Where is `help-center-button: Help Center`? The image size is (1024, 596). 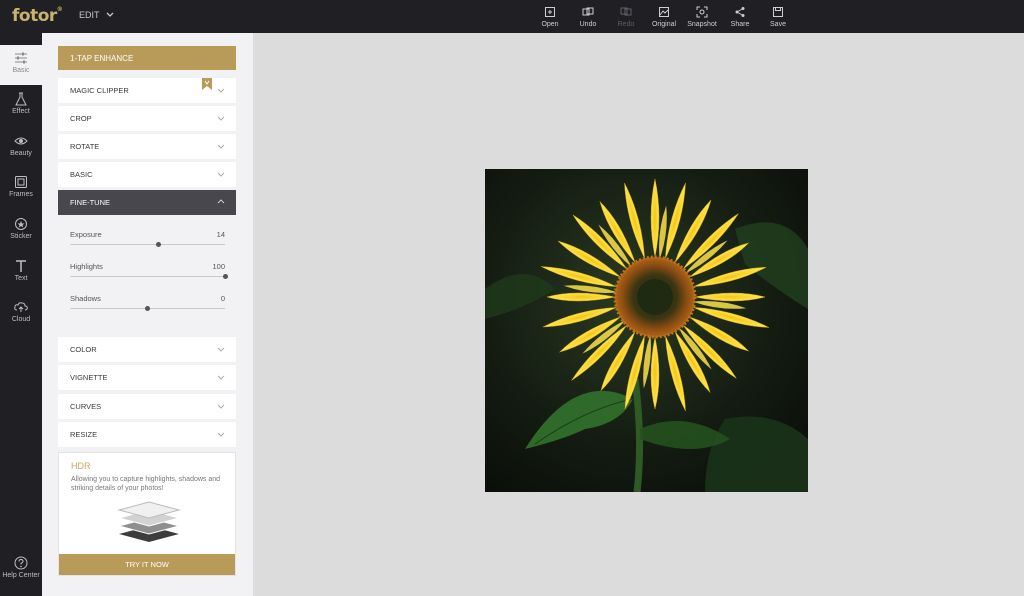
help-center-button: Help Center is located at coordinates (21, 570).